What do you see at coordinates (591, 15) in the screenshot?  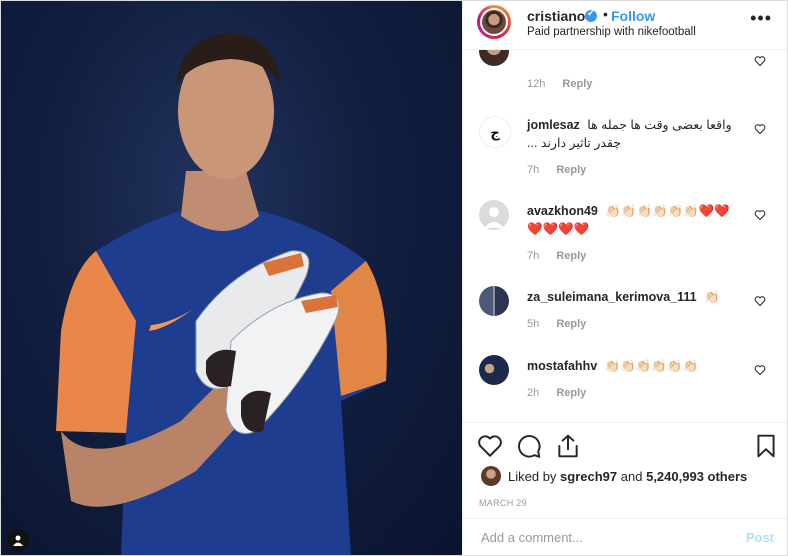 I see `verified-icon` at bounding box center [591, 15].